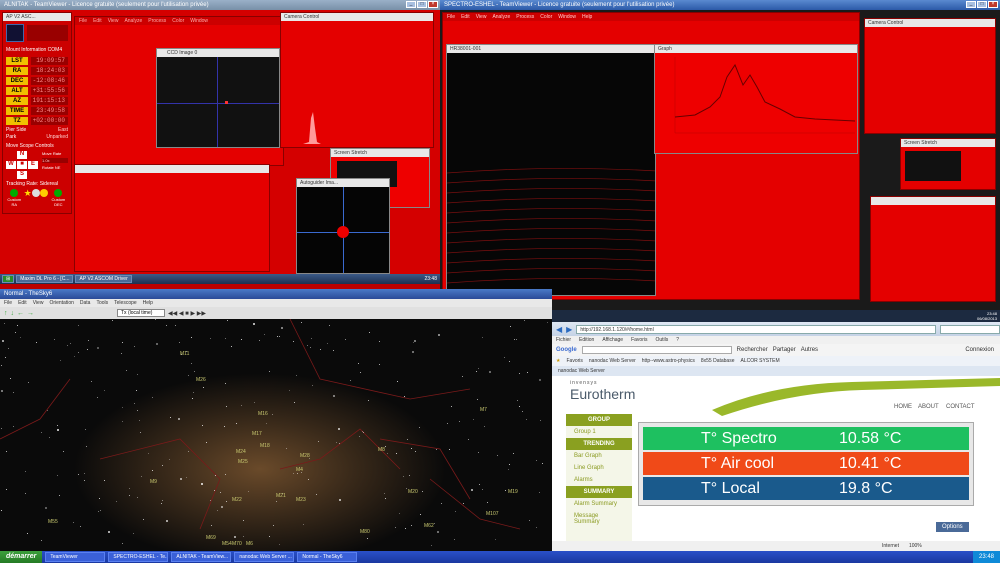 The image size is (1000, 563). Describe the element at coordinates (915, 546) in the screenshot. I see `zoom-level: 100%` at that location.